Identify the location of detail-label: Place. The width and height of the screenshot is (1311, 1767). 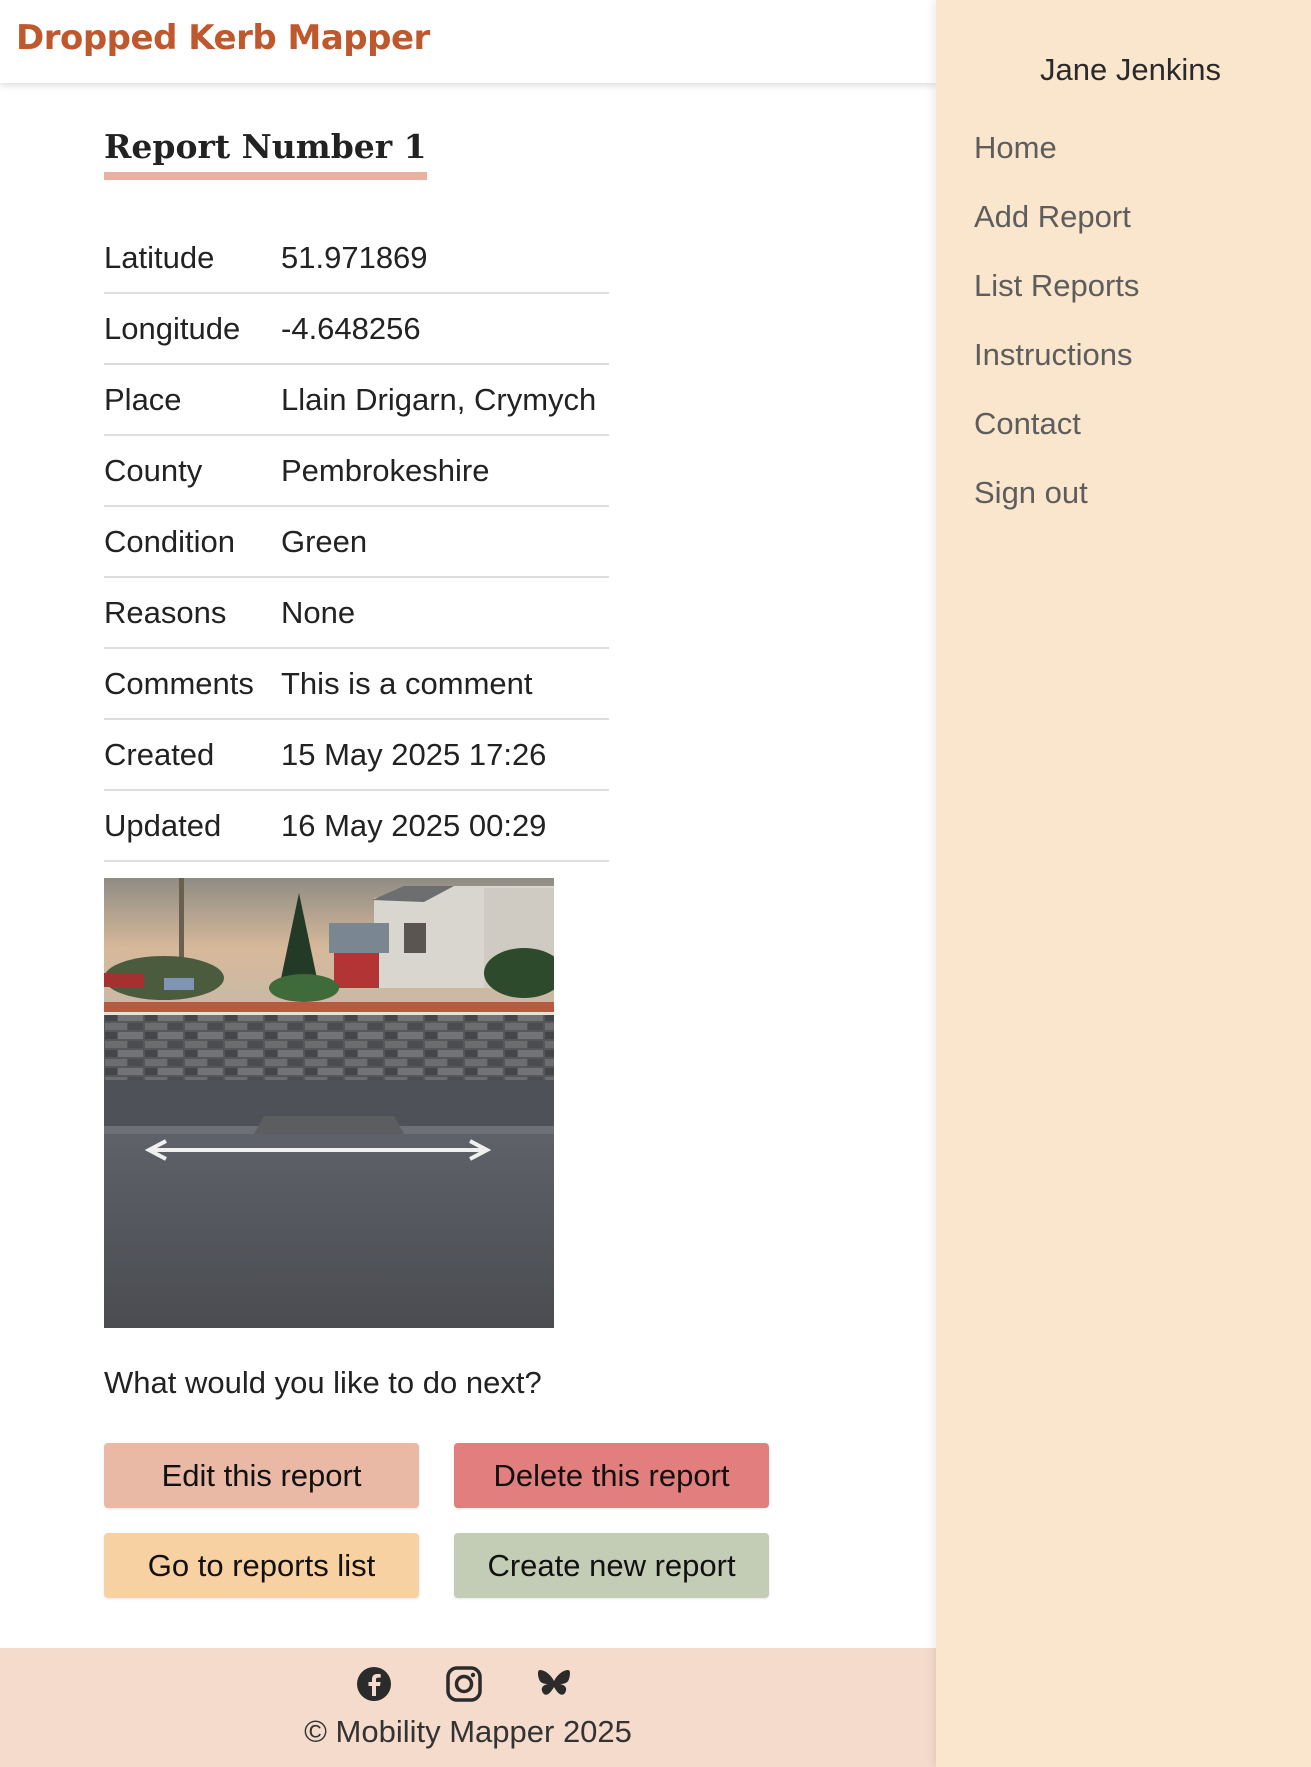
(192, 400).